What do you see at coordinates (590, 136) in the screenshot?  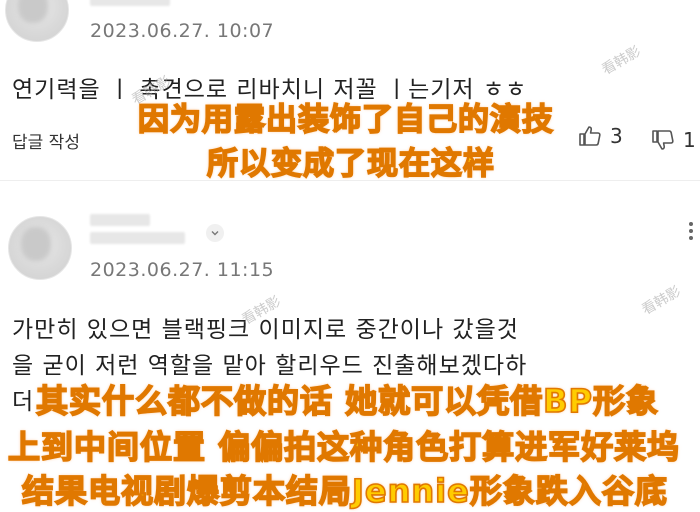 I see `thumbs-up-icon` at bounding box center [590, 136].